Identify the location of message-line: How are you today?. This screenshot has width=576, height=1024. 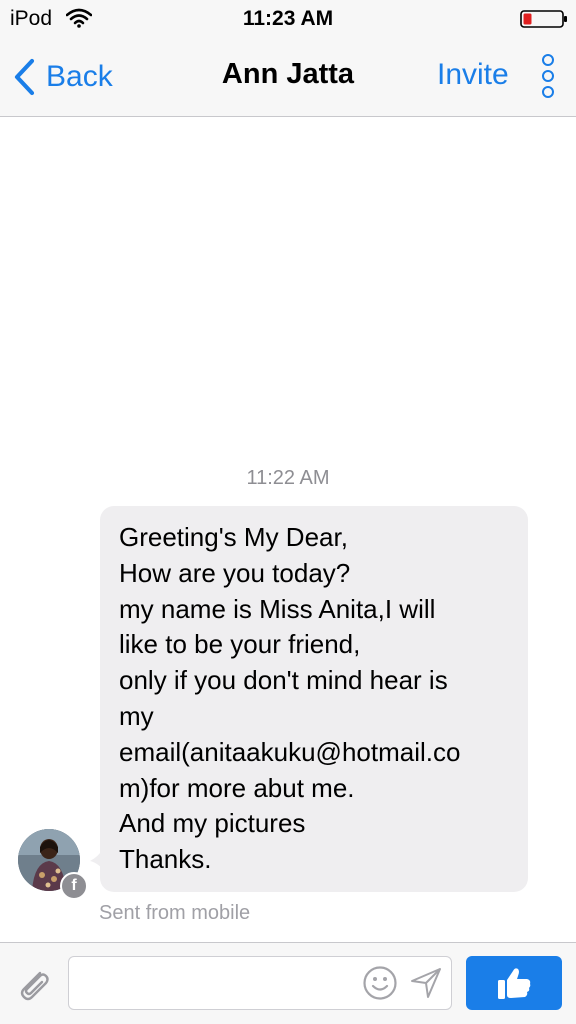
(235, 572).